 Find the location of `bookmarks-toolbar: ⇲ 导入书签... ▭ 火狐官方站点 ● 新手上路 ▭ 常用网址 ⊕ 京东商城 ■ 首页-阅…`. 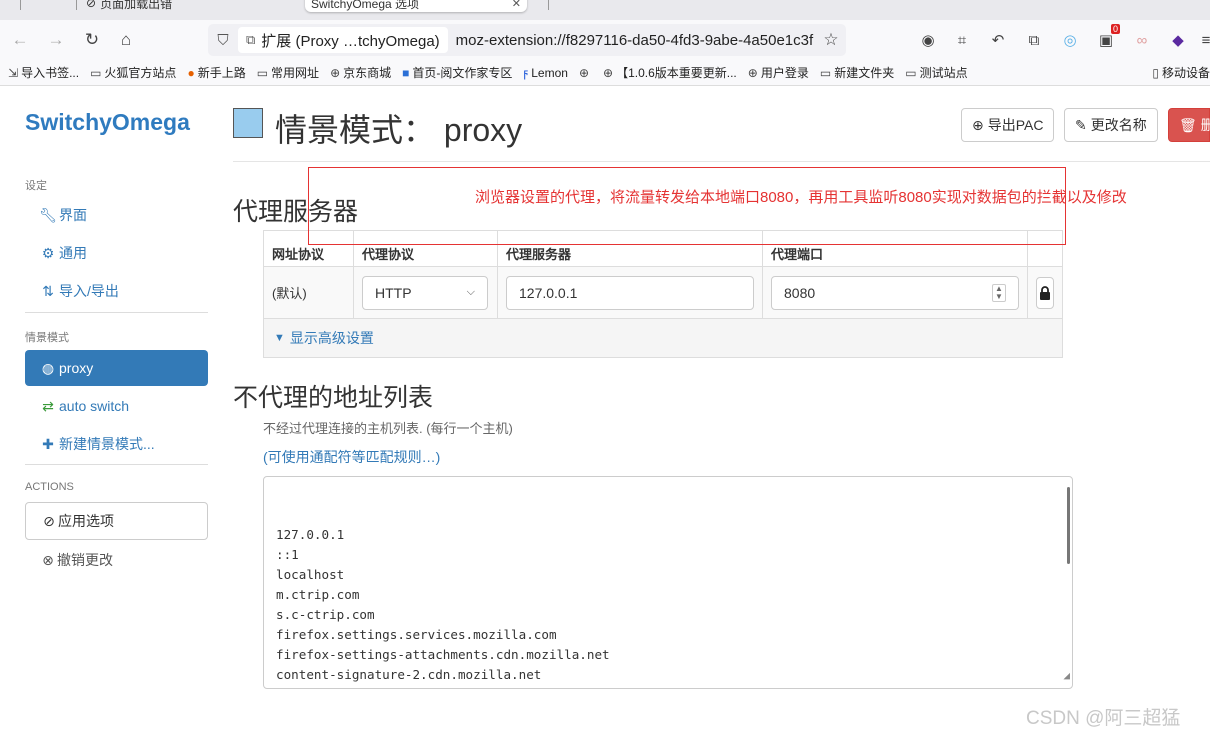

bookmarks-toolbar: ⇲ 导入书签... ▭ 火狐官方站点 ● 新手上路 ▭ 常用网址 ⊕ 京东商城 ■ 首页-阅… is located at coordinates (605, 73).